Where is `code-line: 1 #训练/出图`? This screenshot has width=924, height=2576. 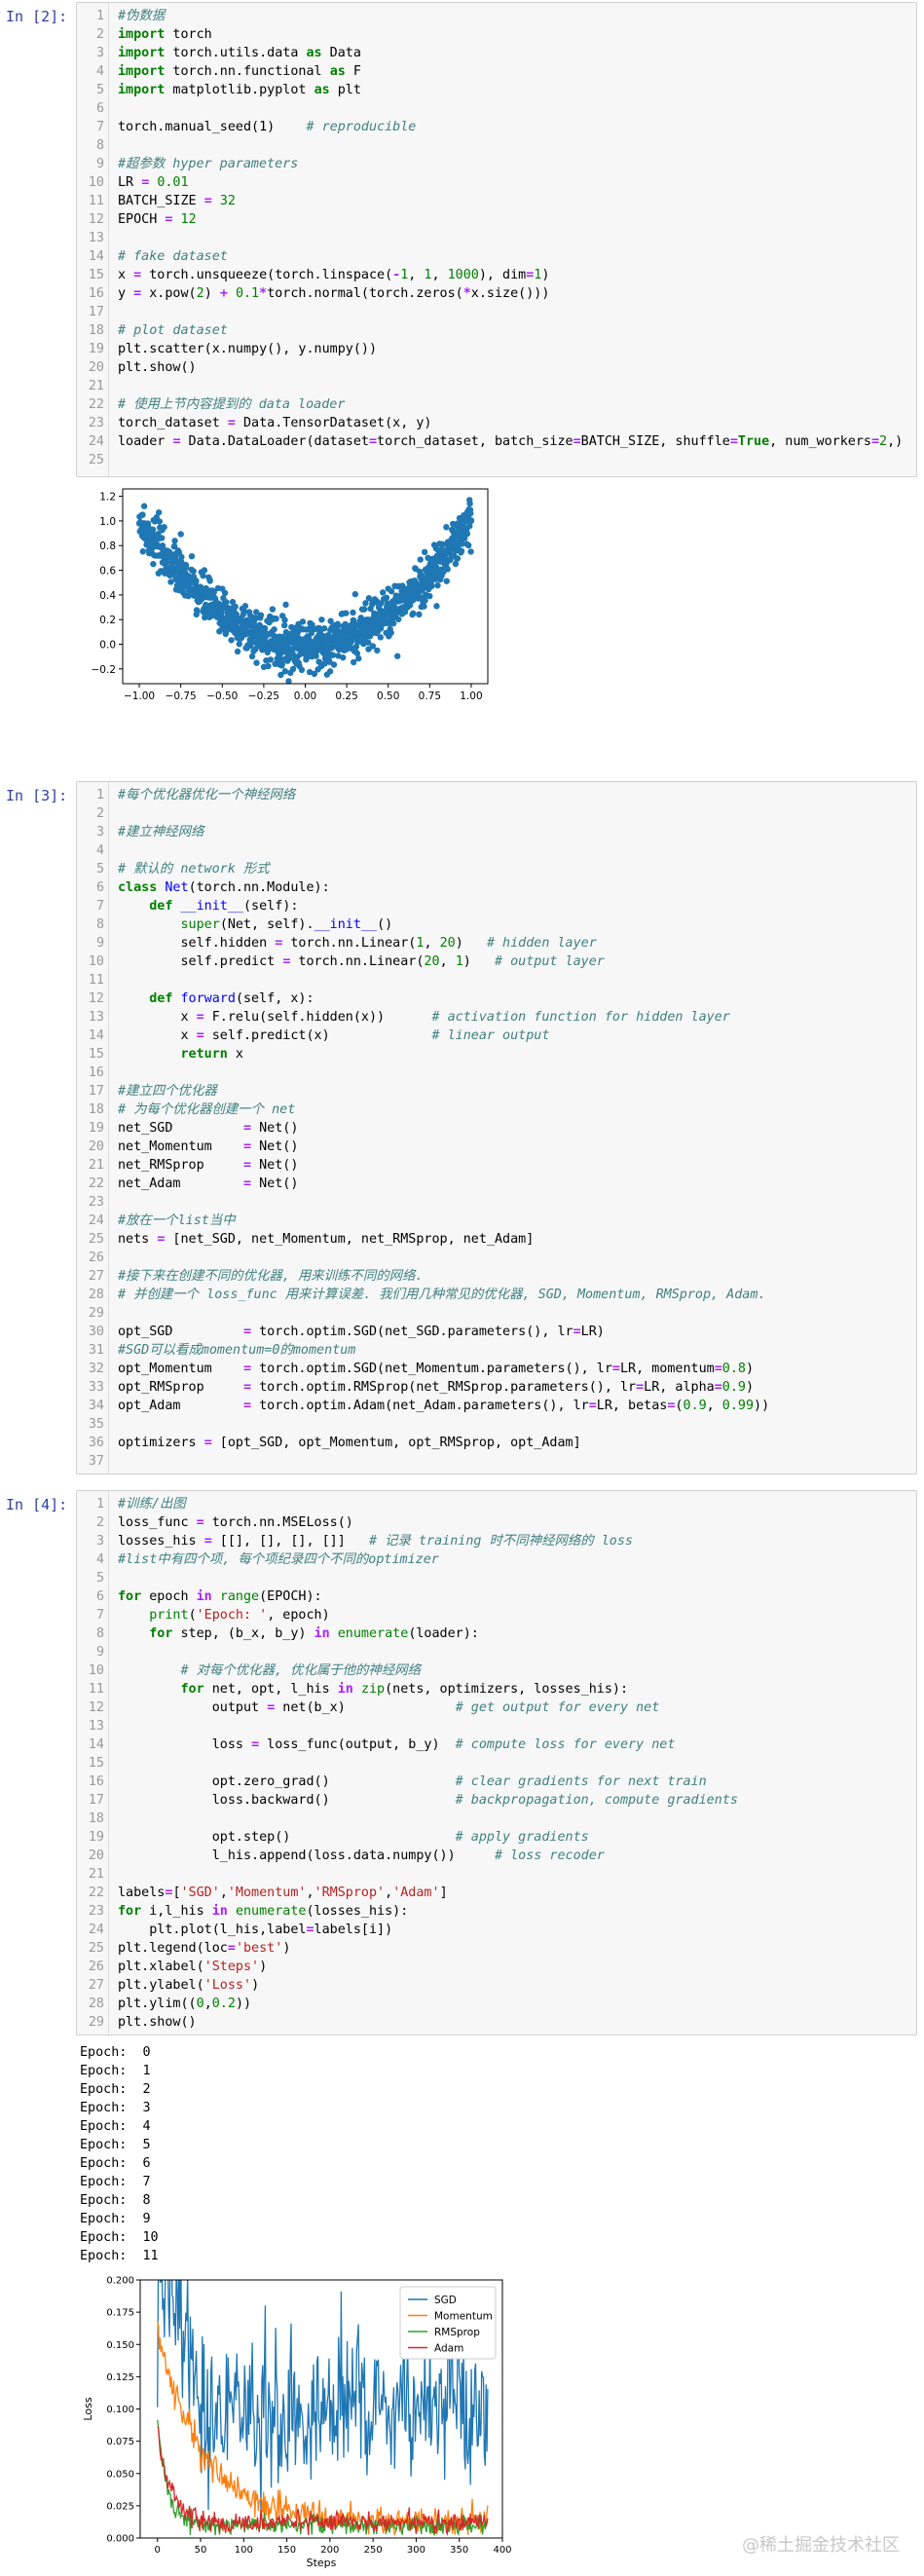
code-line: 1 #训练/出图 is located at coordinates (495, 1504).